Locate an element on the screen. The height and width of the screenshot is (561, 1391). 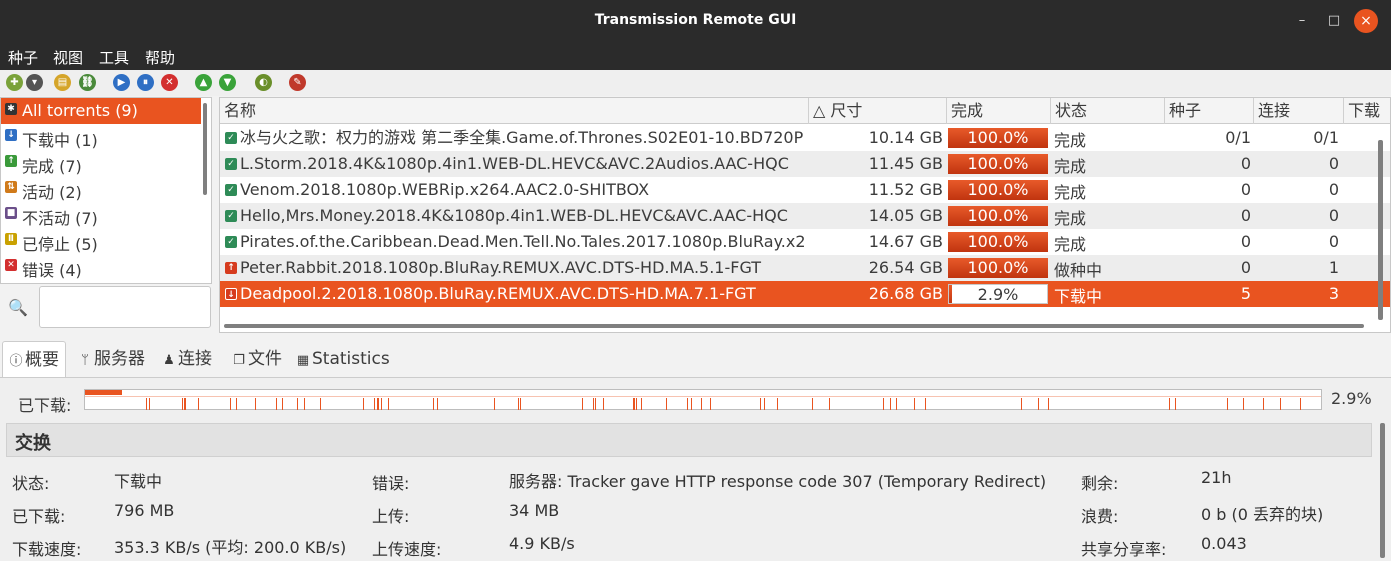
menu-help: 帮助 is located at coordinates (160, 57).